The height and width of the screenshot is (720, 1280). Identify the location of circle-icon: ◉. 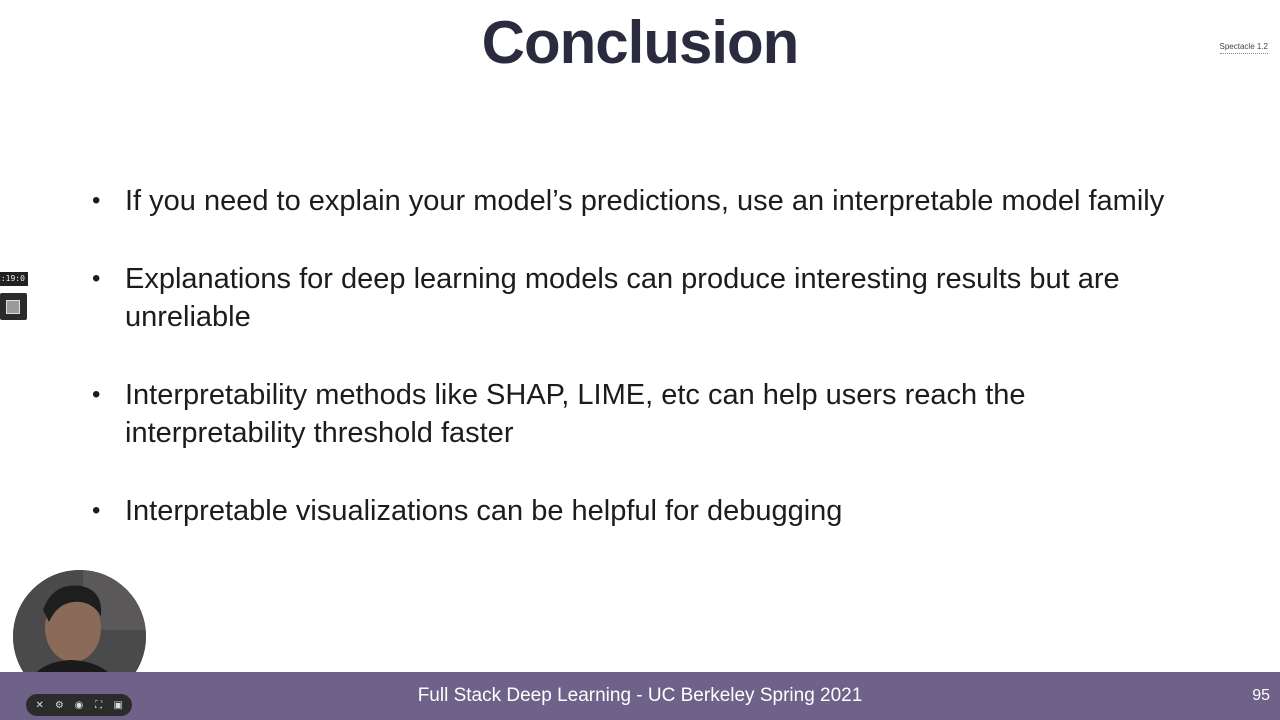
(79, 705).